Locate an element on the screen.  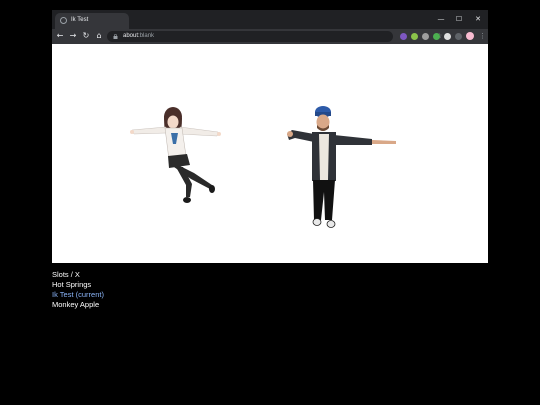
browser-toolbar: ← → ↻ ⌂ about:blank ☆ ⋮ is located at coordinates (270, 36).